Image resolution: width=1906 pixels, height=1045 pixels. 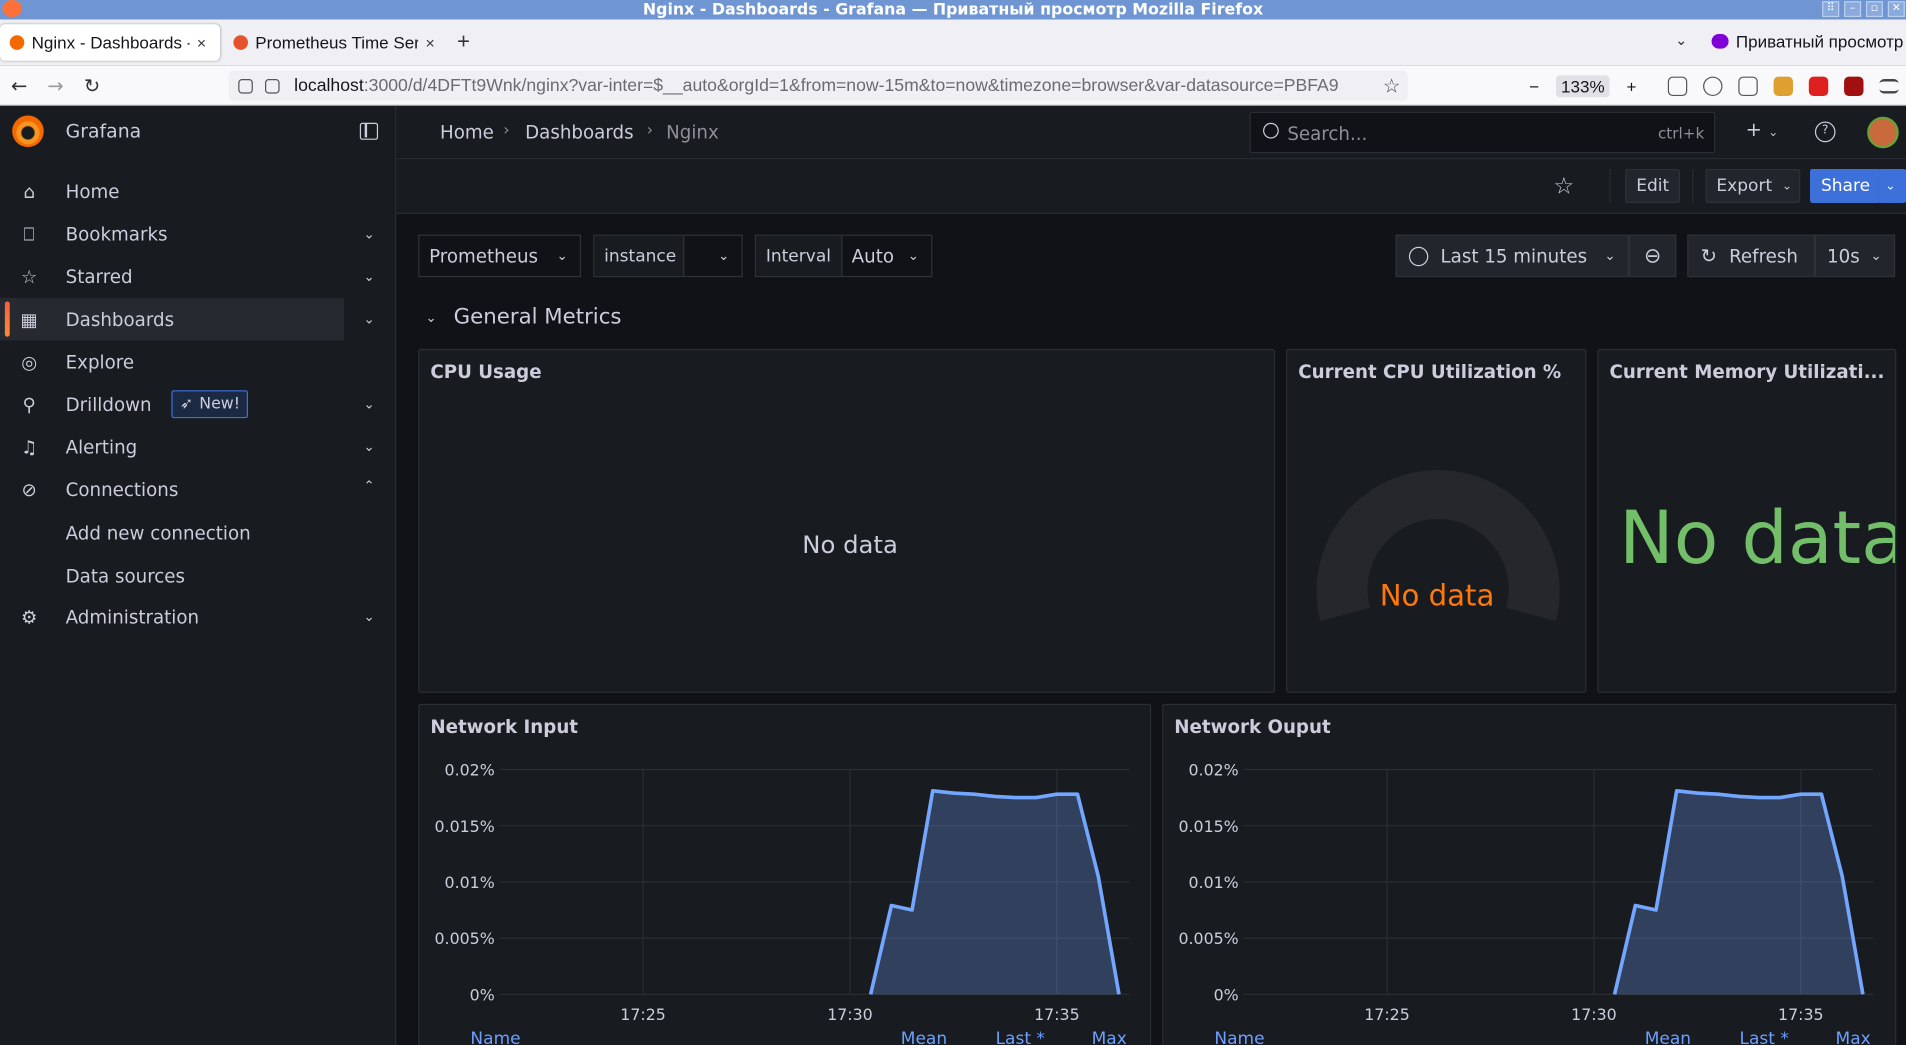 I want to click on share-options-chevron-icon: ⌄, so click(x=1892, y=186).